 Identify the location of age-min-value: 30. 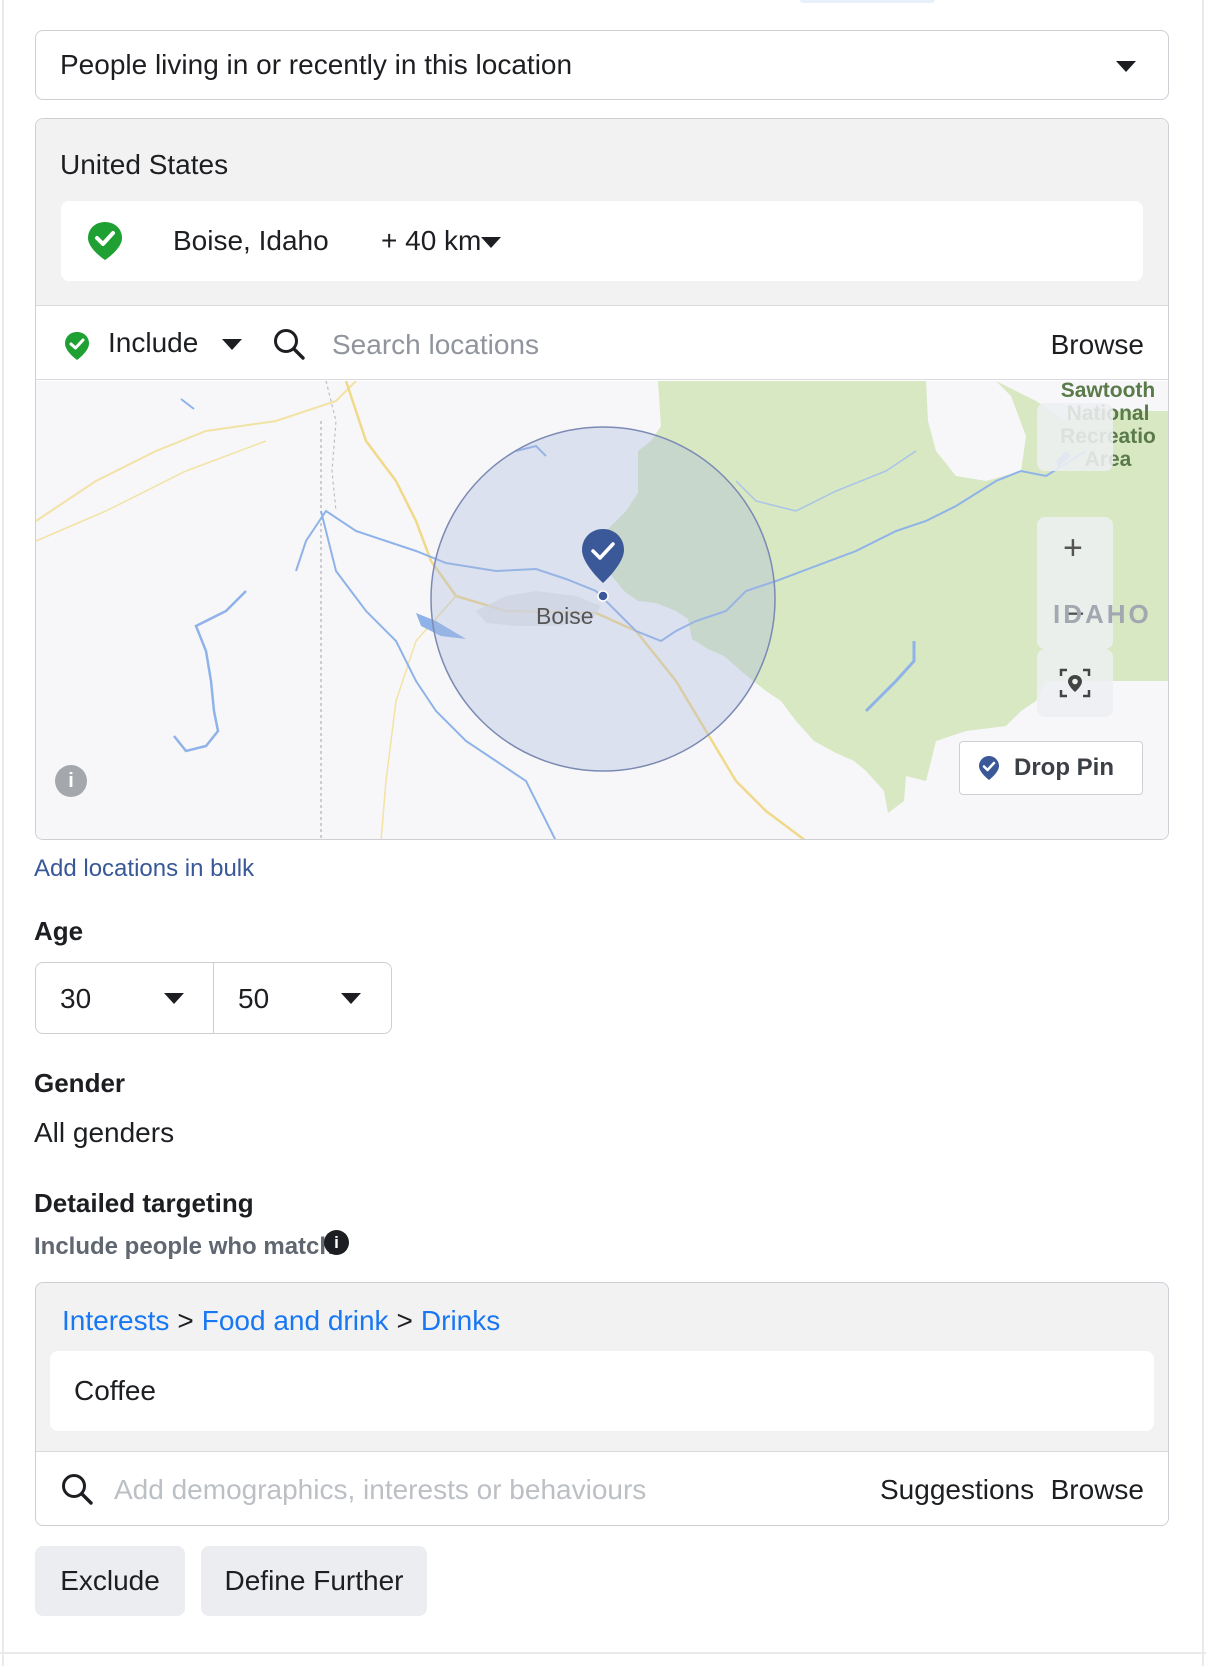
(76, 998).